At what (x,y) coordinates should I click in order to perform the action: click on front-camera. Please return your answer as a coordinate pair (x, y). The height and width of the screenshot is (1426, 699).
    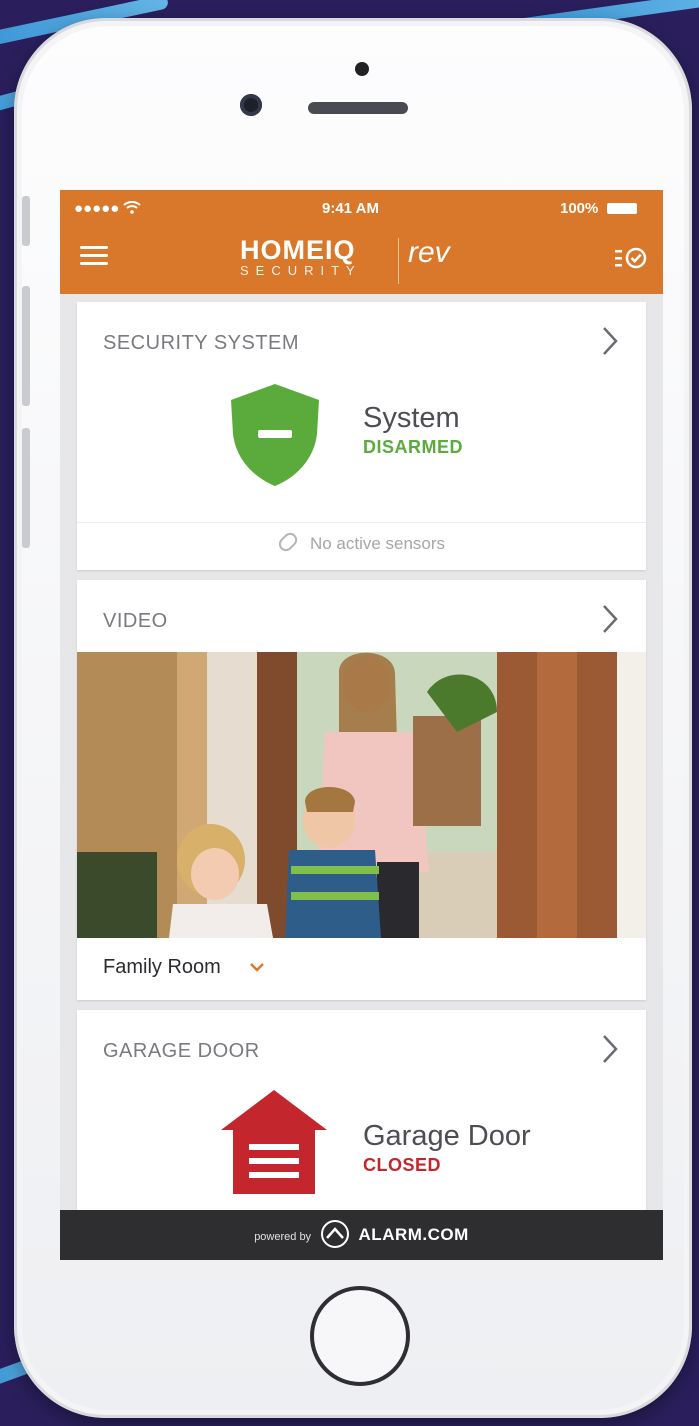
    Looking at the image, I should click on (251, 105).